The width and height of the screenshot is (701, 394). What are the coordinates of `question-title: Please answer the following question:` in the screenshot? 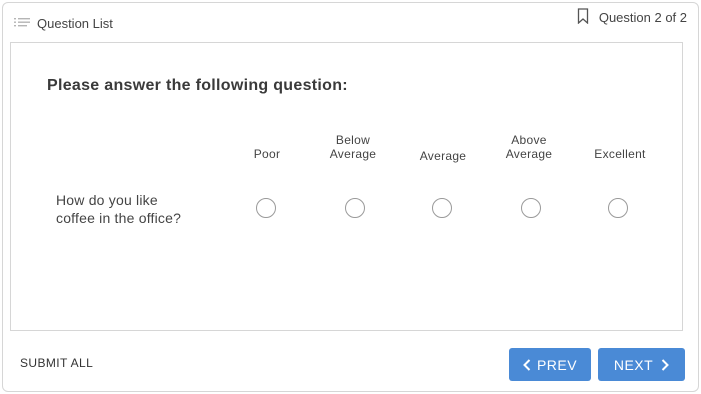 It's located at (197, 85).